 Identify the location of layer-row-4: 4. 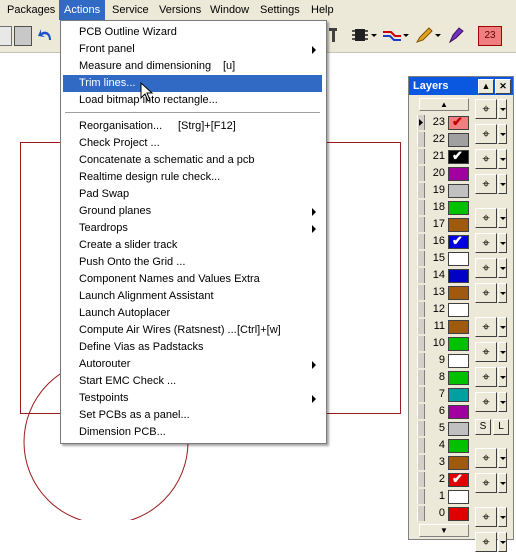
(445, 445).